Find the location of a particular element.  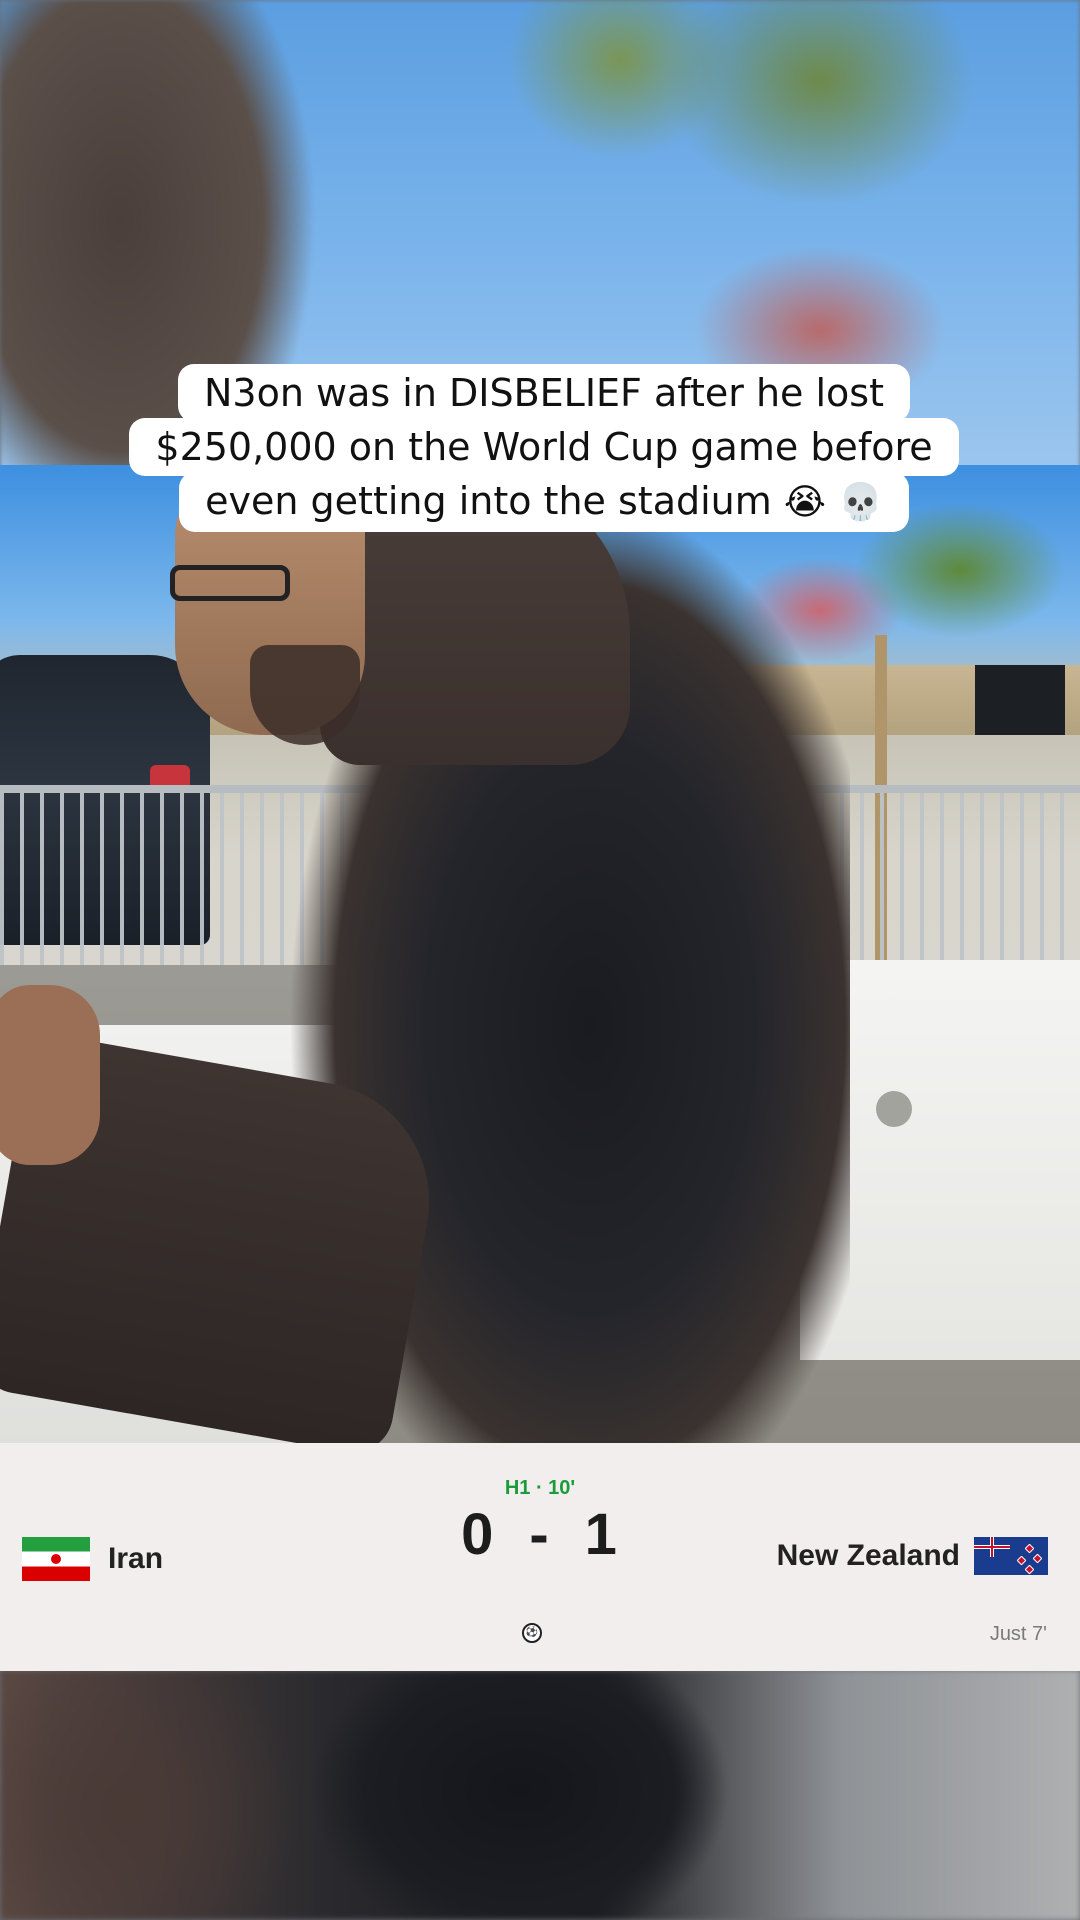

match-period: H1 · 10' is located at coordinates (540, 1488).